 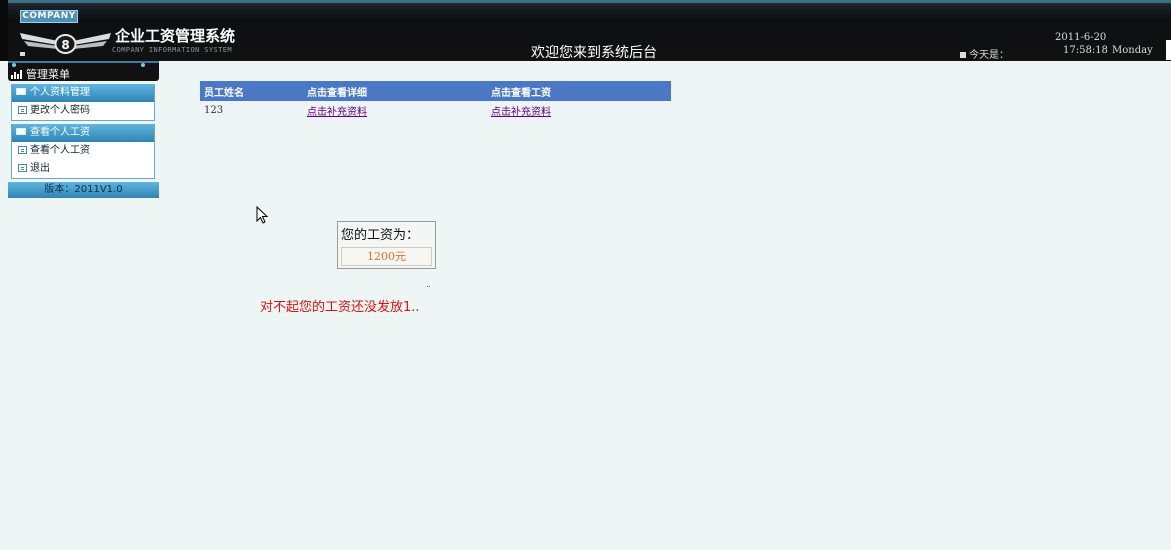 What do you see at coordinates (60, 132) in the screenshot?
I see `group-title: 查看个人工资` at bounding box center [60, 132].